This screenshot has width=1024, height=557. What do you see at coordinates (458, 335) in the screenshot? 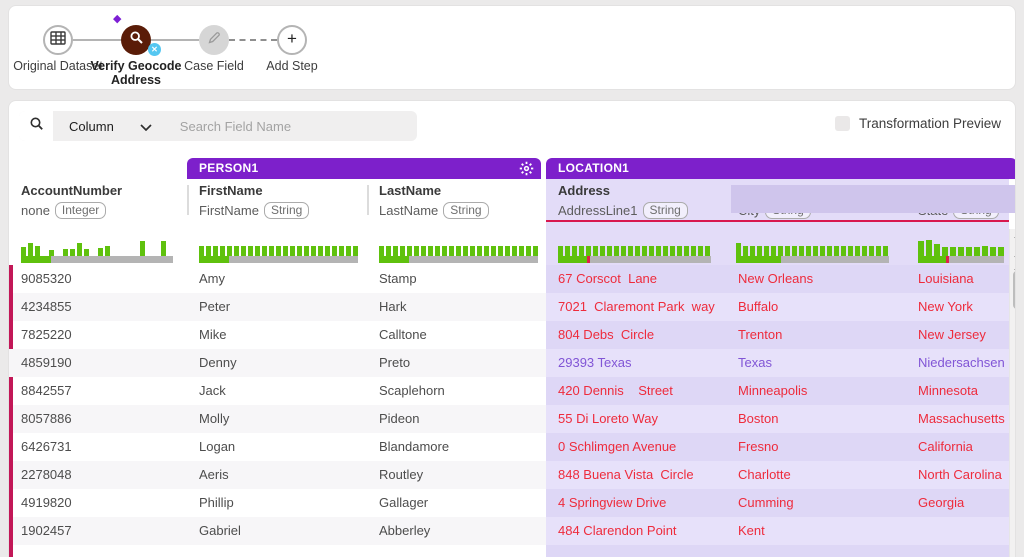
I see `cell-last-name: Calltone` at bounding box center [458, 335].